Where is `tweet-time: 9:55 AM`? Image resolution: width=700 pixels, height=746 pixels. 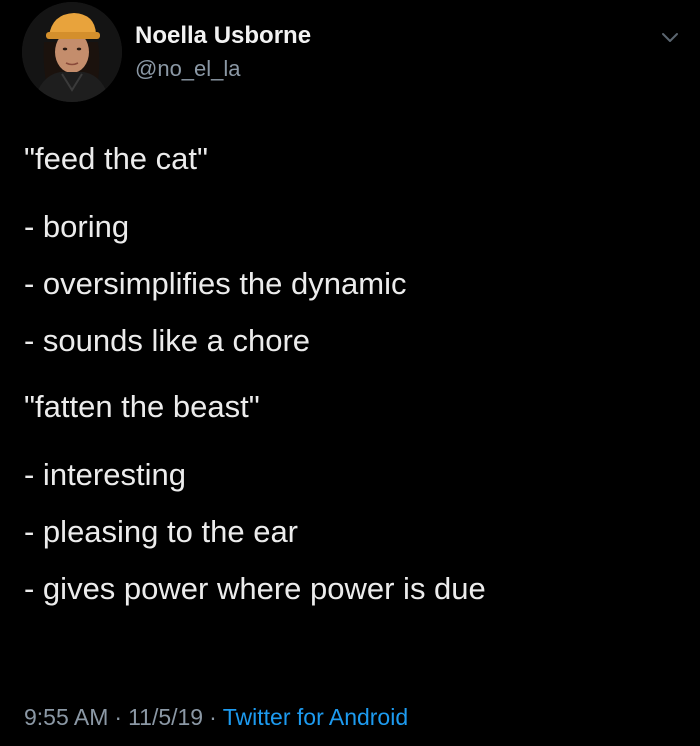
tweet-time: 9:55 AM is located at coordinates (66, 717).